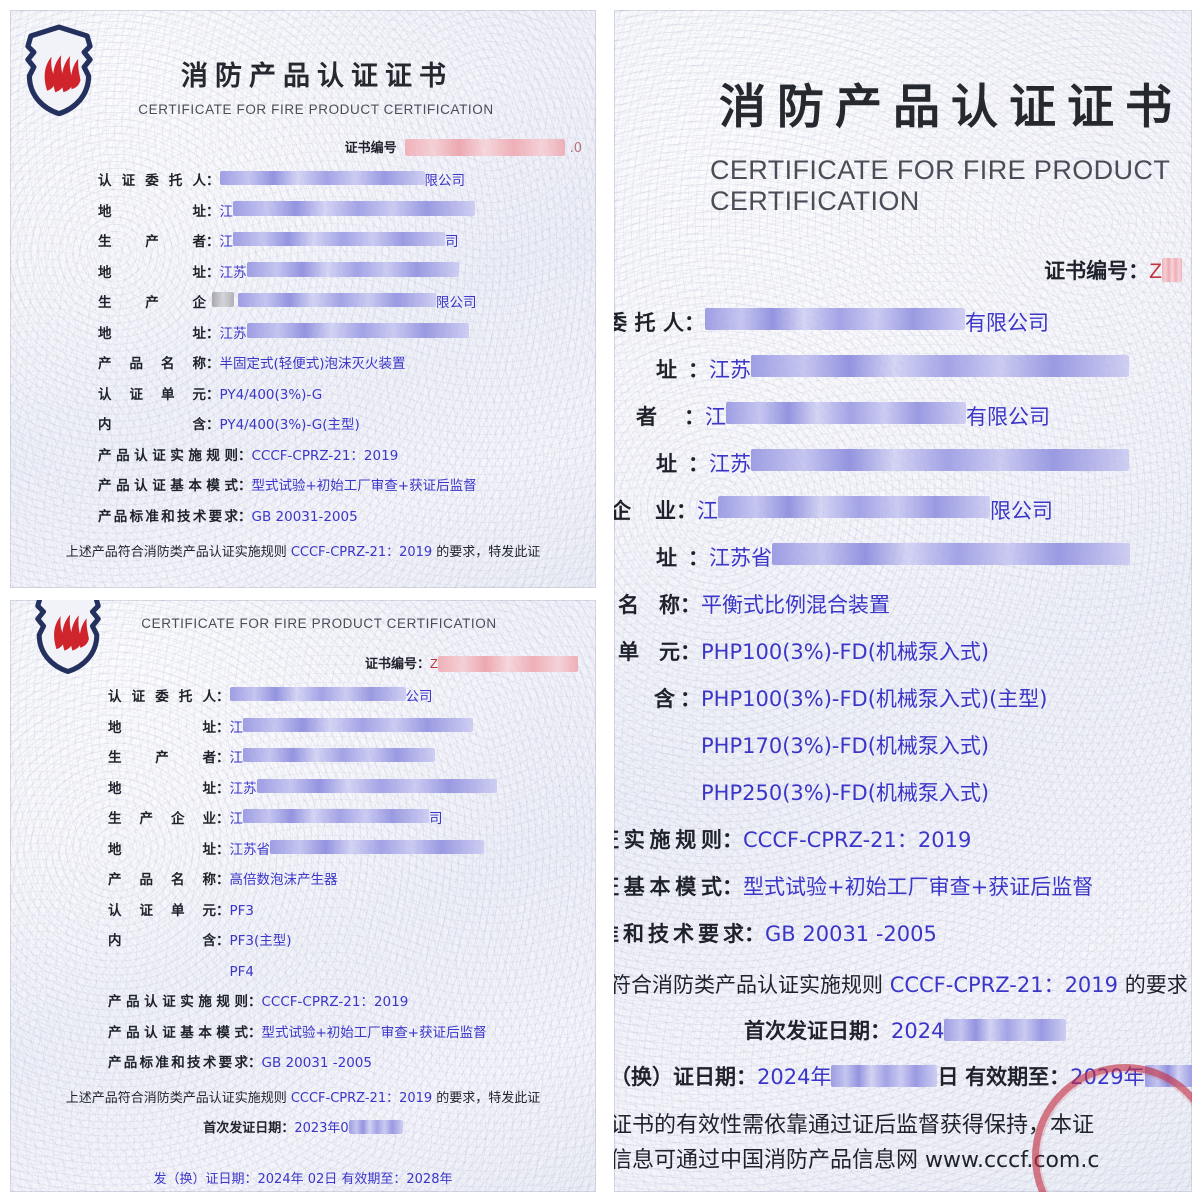 The width and height of the screenshot is (1202, 1202). What do you see at coordinates (168, 516) in the screenshot?
I see `field-label-standard: 产品标准和技术要求` at bounding box center [168, 516].